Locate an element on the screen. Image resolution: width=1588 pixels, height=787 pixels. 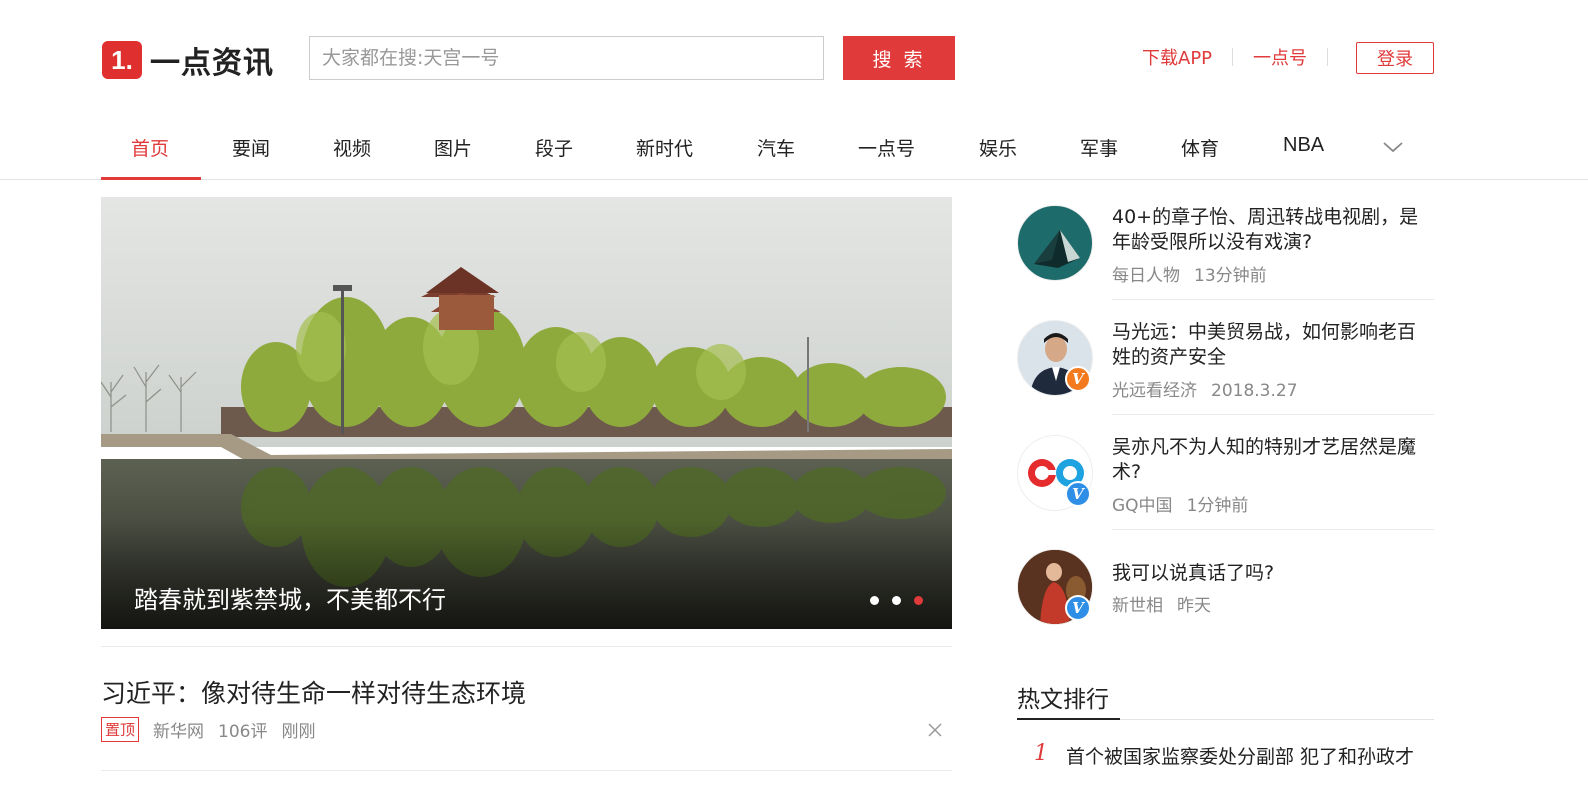
search-box is located at coordinates (566, 58).